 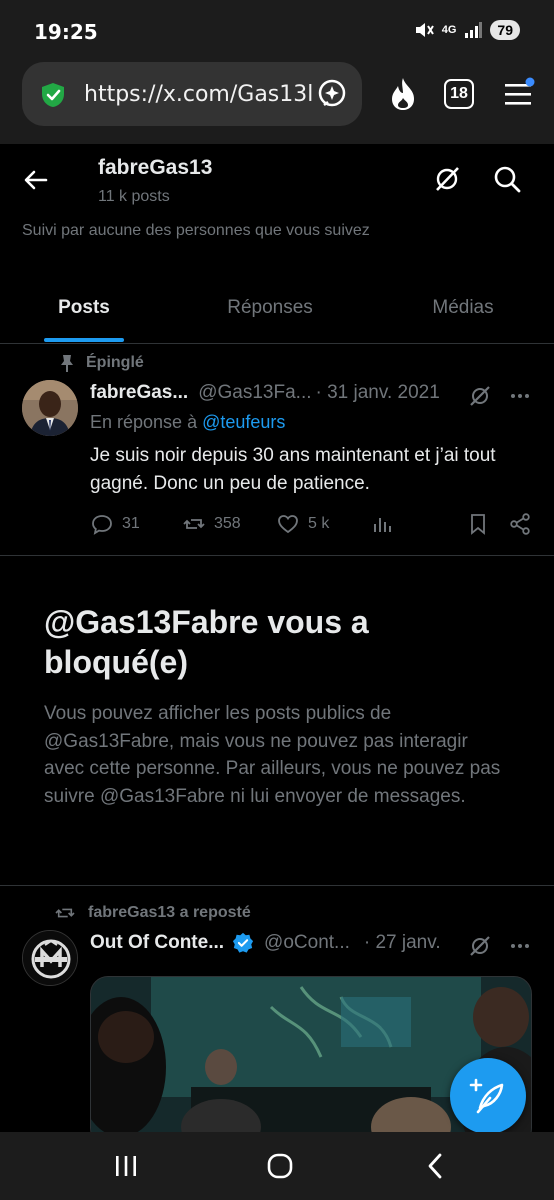 What do you see at coordinates (84, 340) in the screenshot?
I see `active-tab-indicator` at bounding box center [84, 340].